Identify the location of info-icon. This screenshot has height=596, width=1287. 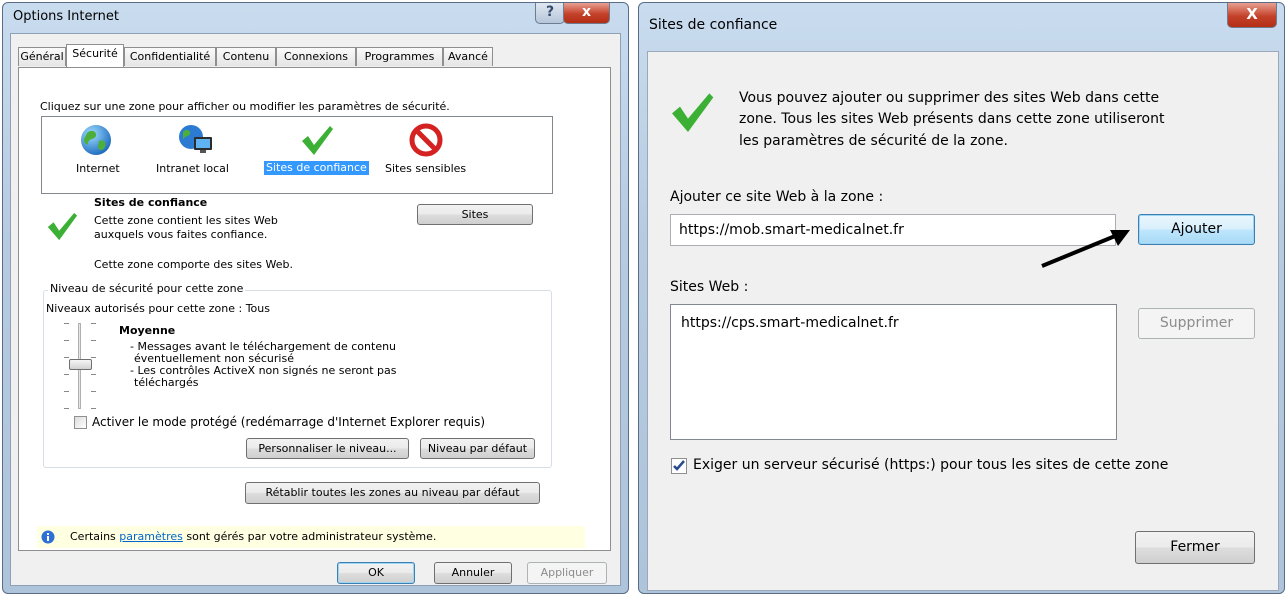
(48, 537).